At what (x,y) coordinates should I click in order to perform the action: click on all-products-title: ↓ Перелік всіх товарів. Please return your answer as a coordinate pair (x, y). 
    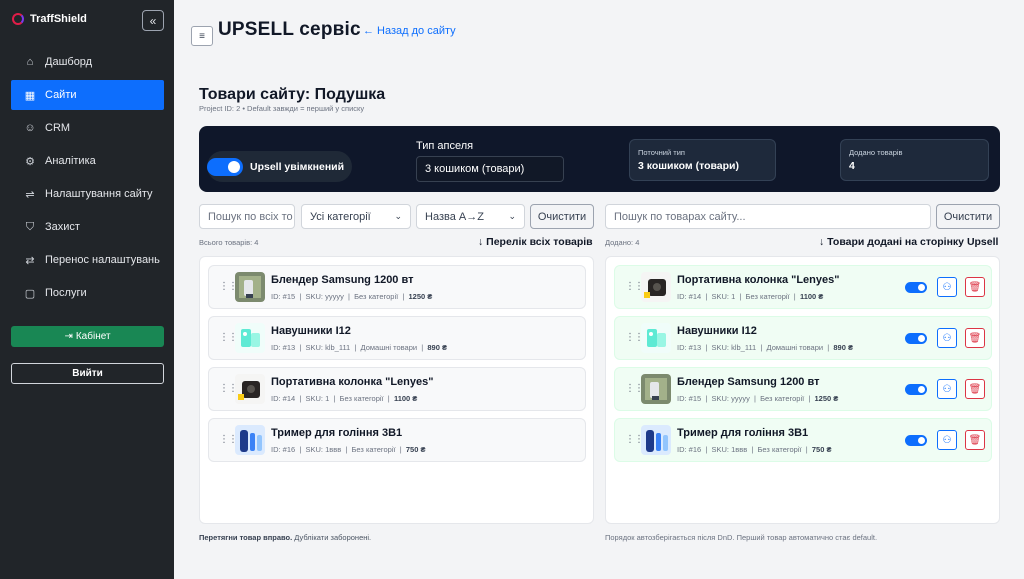
    Looking at the image, I should click on (535, 242).